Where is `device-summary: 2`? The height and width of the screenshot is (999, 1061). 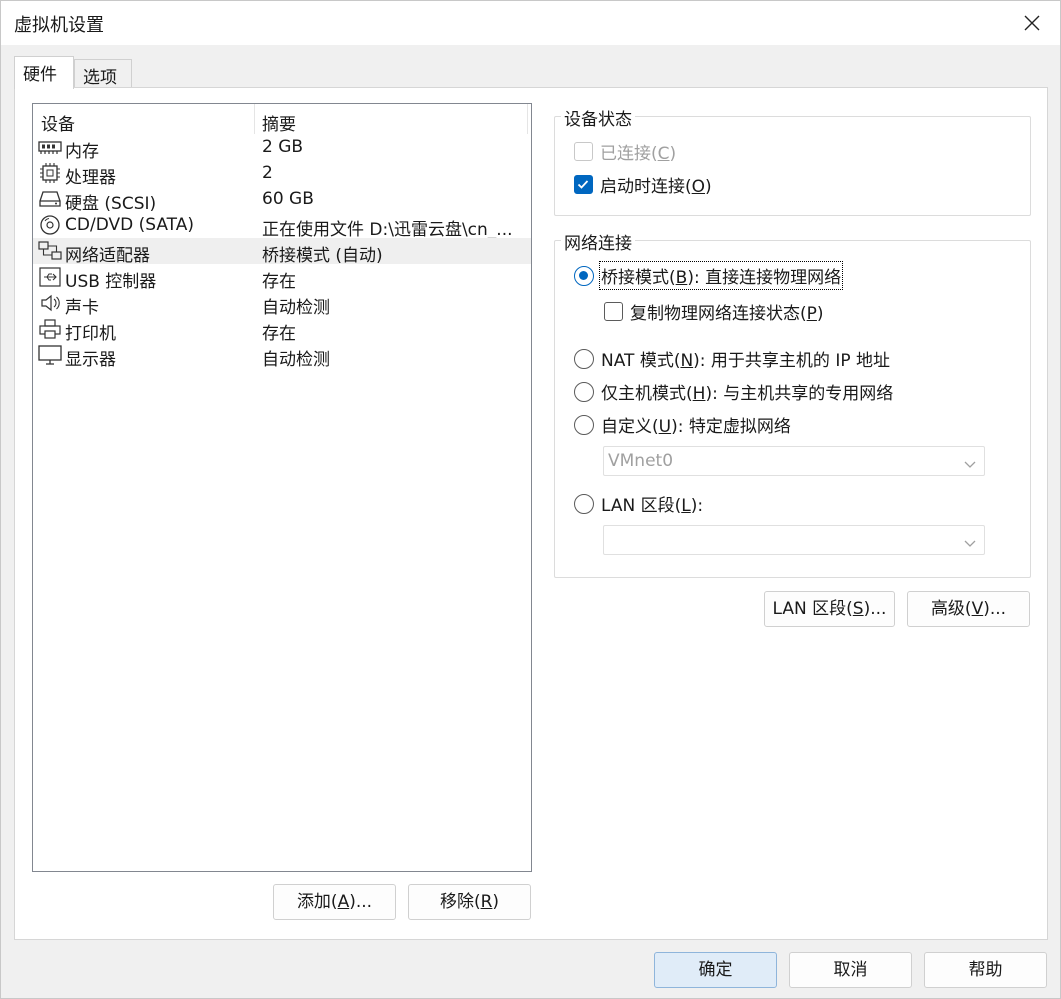
device-summary: 2 is located at coordinates (267, 173).